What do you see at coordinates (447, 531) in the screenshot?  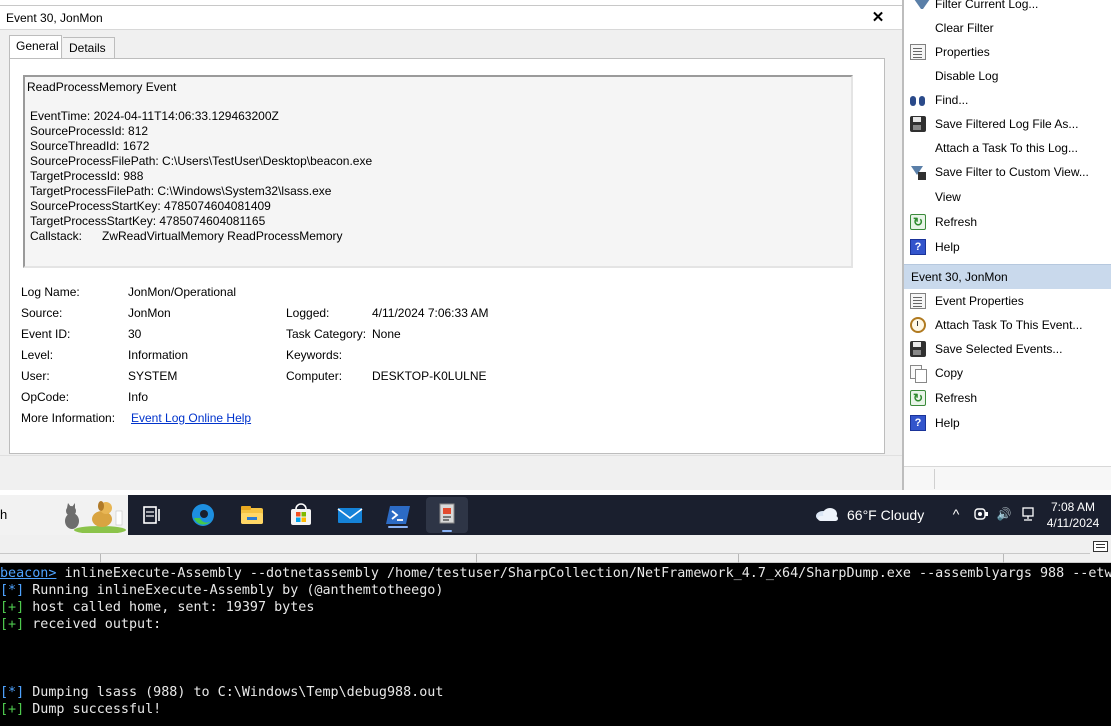 I see `active-app-indicator` at bounding box center [447, 531].